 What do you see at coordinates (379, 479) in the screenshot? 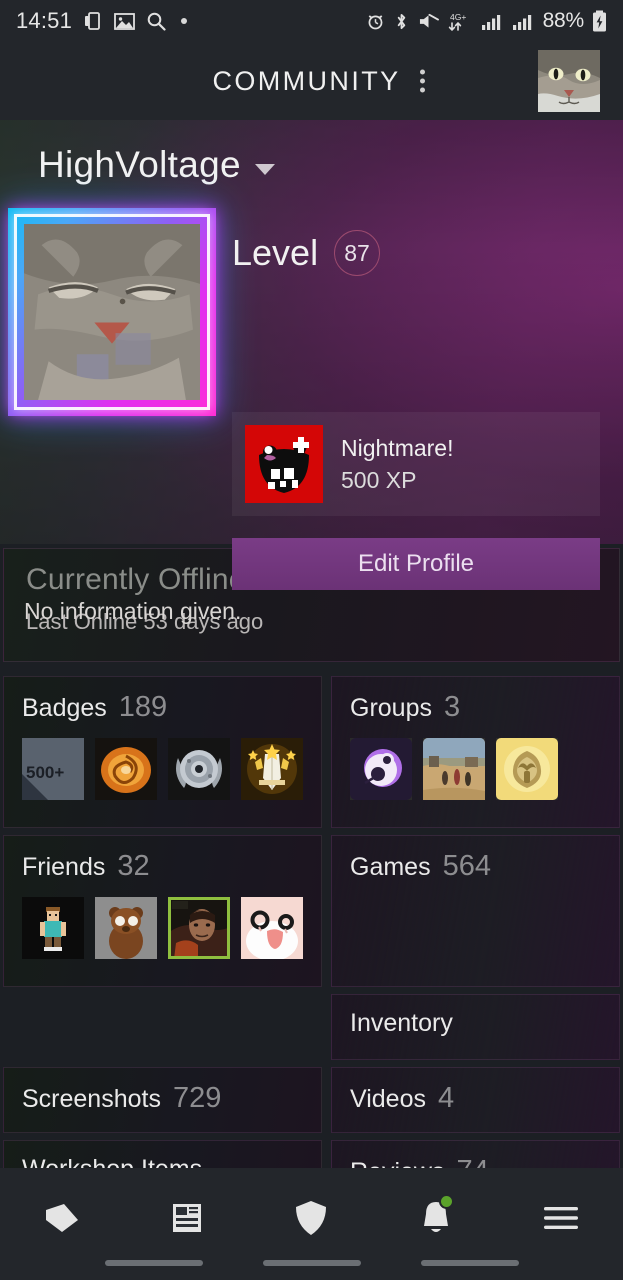
I see `featured-badge-xp: 500 XP` at bounding box center [379, 479].